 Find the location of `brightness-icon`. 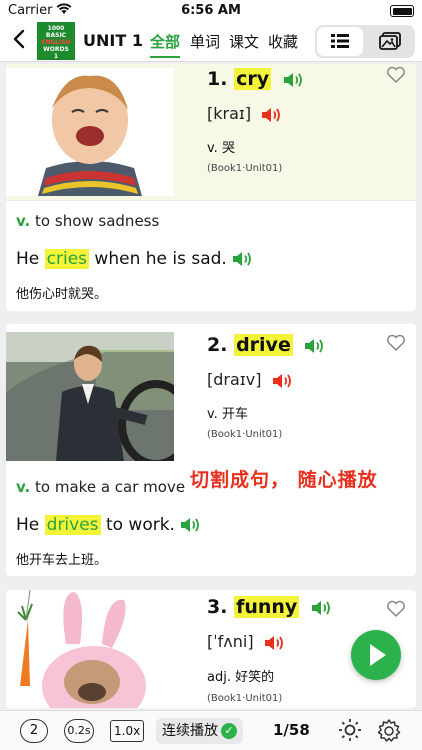

brightness-icon is located at coordinates (350, 733).